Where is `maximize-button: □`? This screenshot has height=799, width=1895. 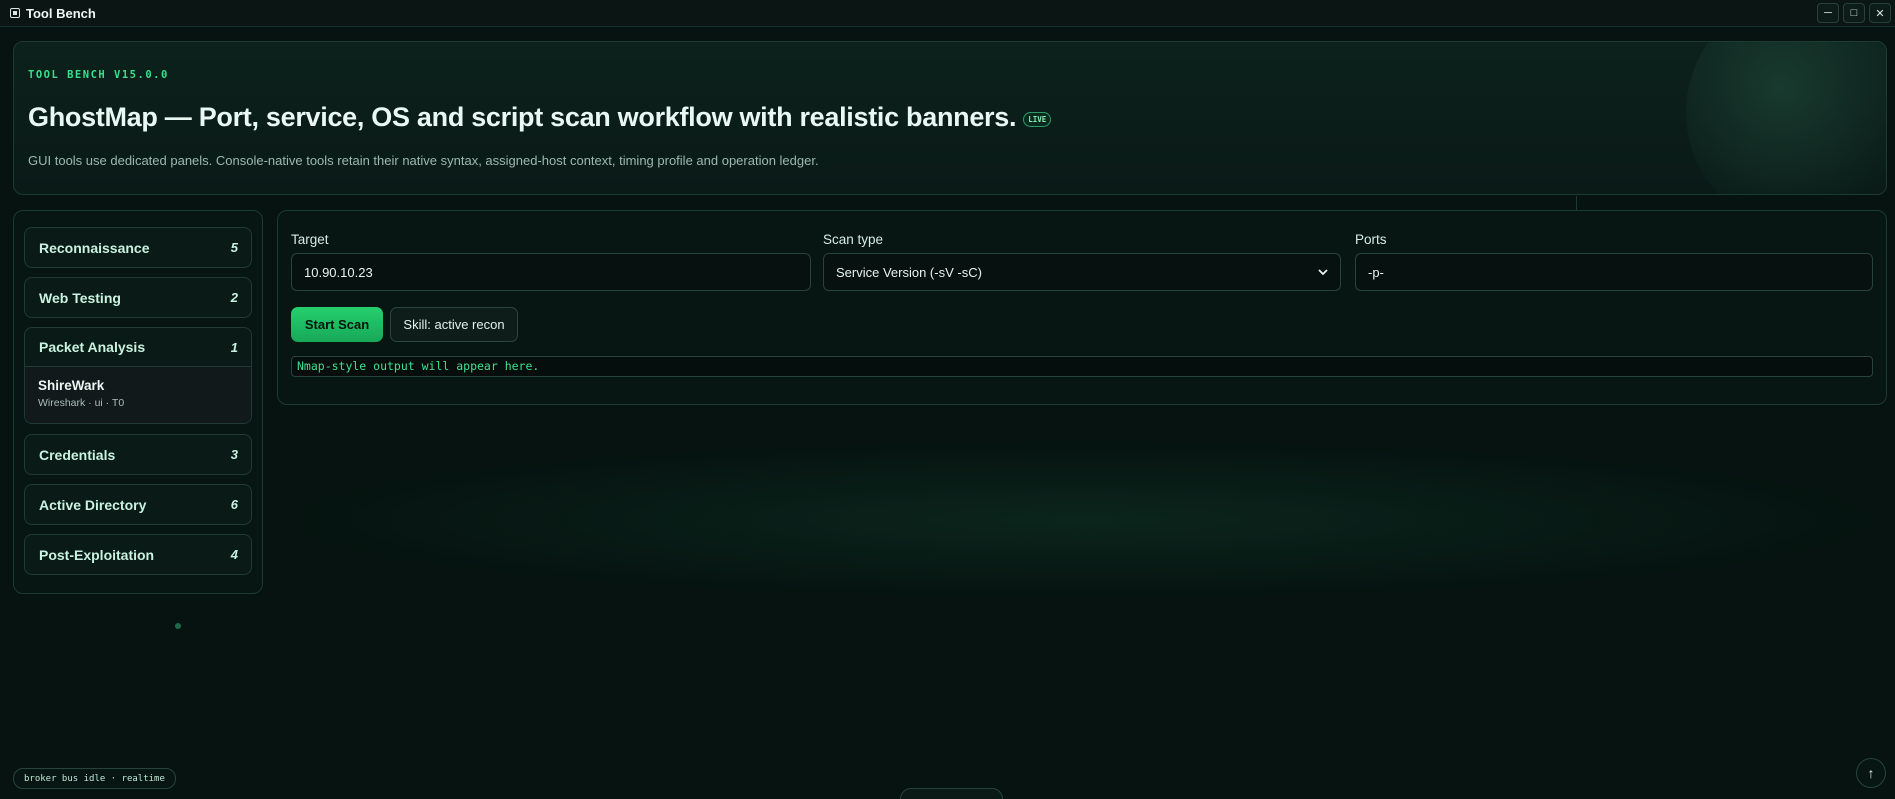
maximize-button: □ is located at coordinates (1854, 13).